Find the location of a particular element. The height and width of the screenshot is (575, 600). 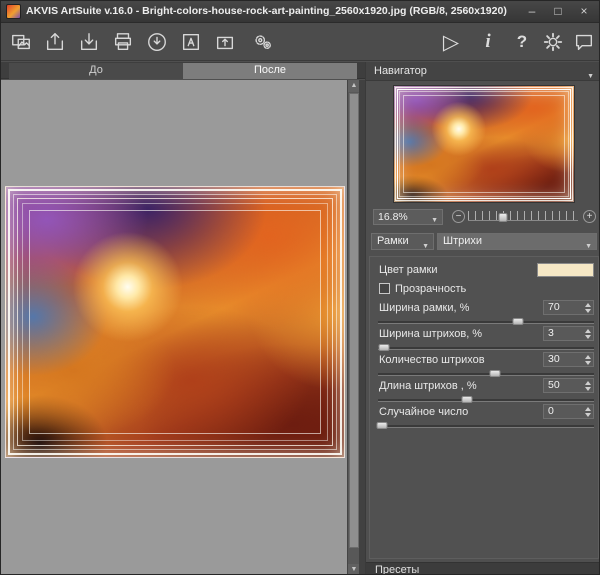

navigator-header: Навигатор ▼ is located at coordinates (482, 71).